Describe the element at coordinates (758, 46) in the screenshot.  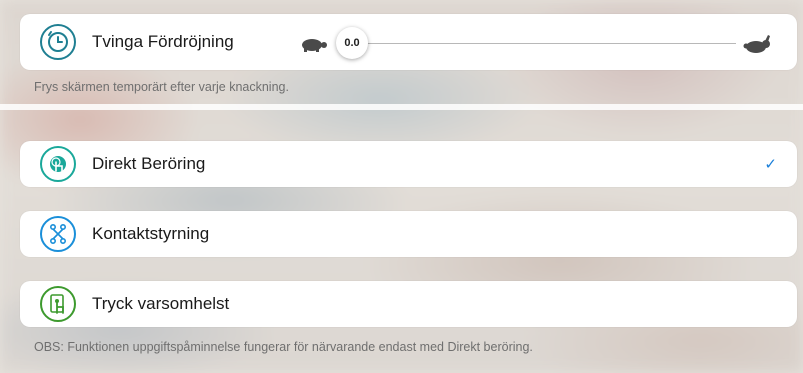
I see `rabbit-icon` at that location.